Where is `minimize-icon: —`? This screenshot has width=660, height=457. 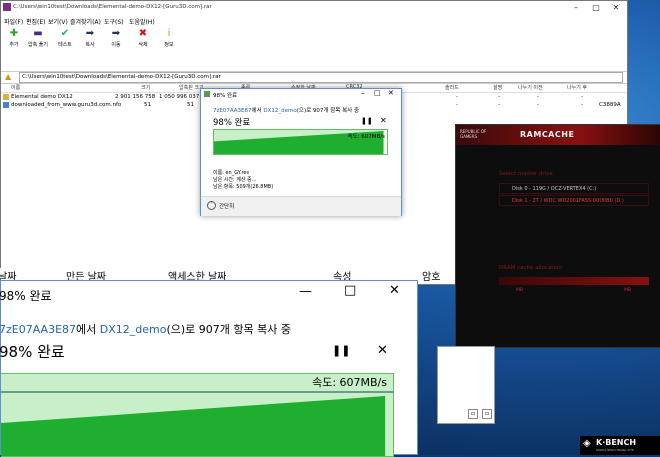
minimize-icon: — is located at coordinates (305, 291).